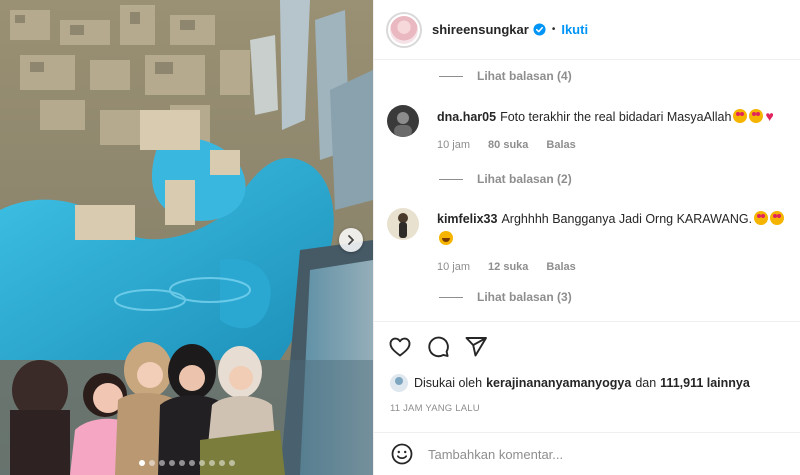 This screenshot has height=475, width=800. I want to click on smiley-icon, so click(402, 454).